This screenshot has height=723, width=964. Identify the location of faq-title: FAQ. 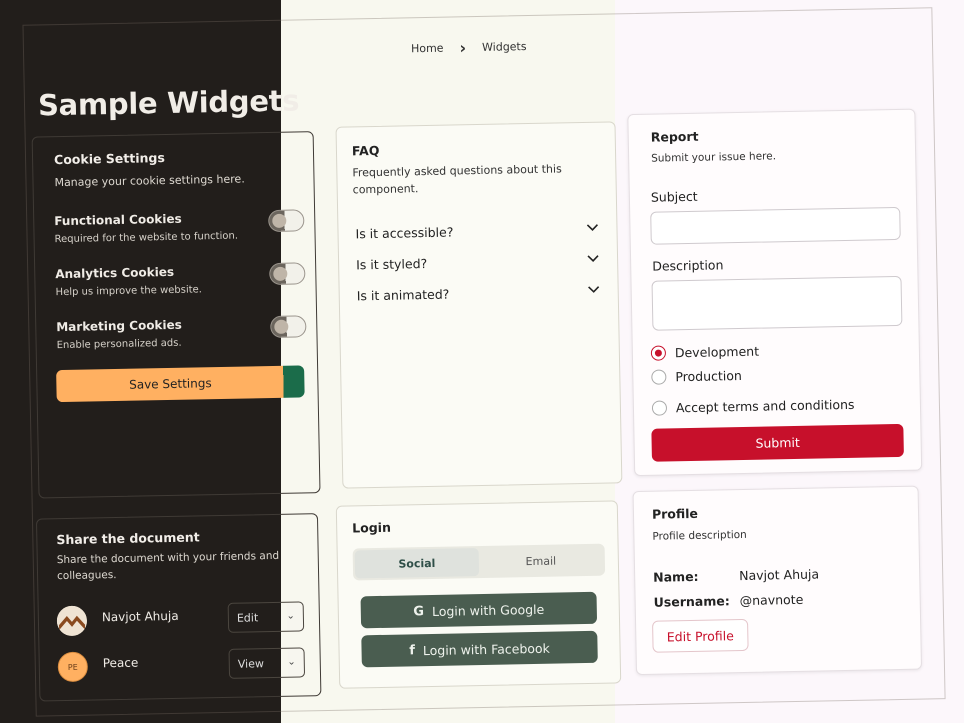
(365, 150).